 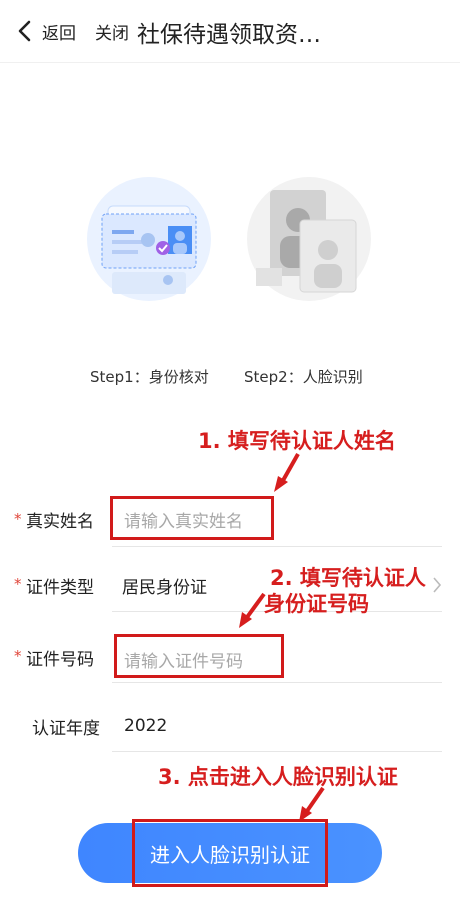 I want to click on name-label: 真实姓名, so click(x=60, y=522).